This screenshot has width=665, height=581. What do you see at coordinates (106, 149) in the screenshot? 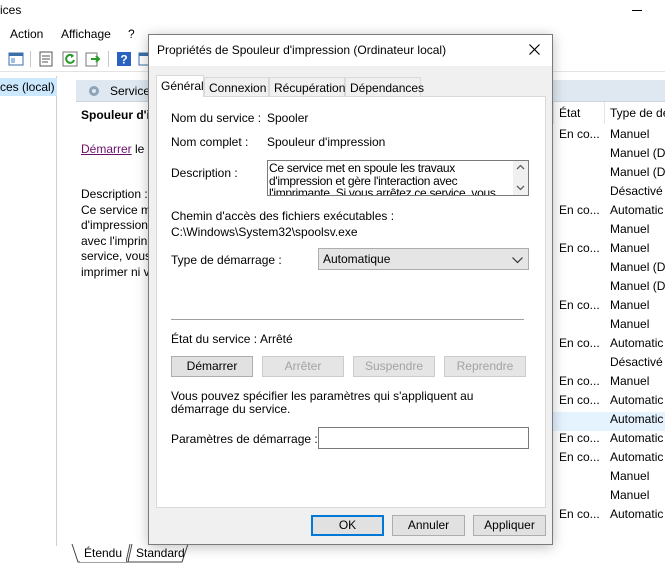
I see `start-service-link: Démarrer` at bounding box center [106, 149].